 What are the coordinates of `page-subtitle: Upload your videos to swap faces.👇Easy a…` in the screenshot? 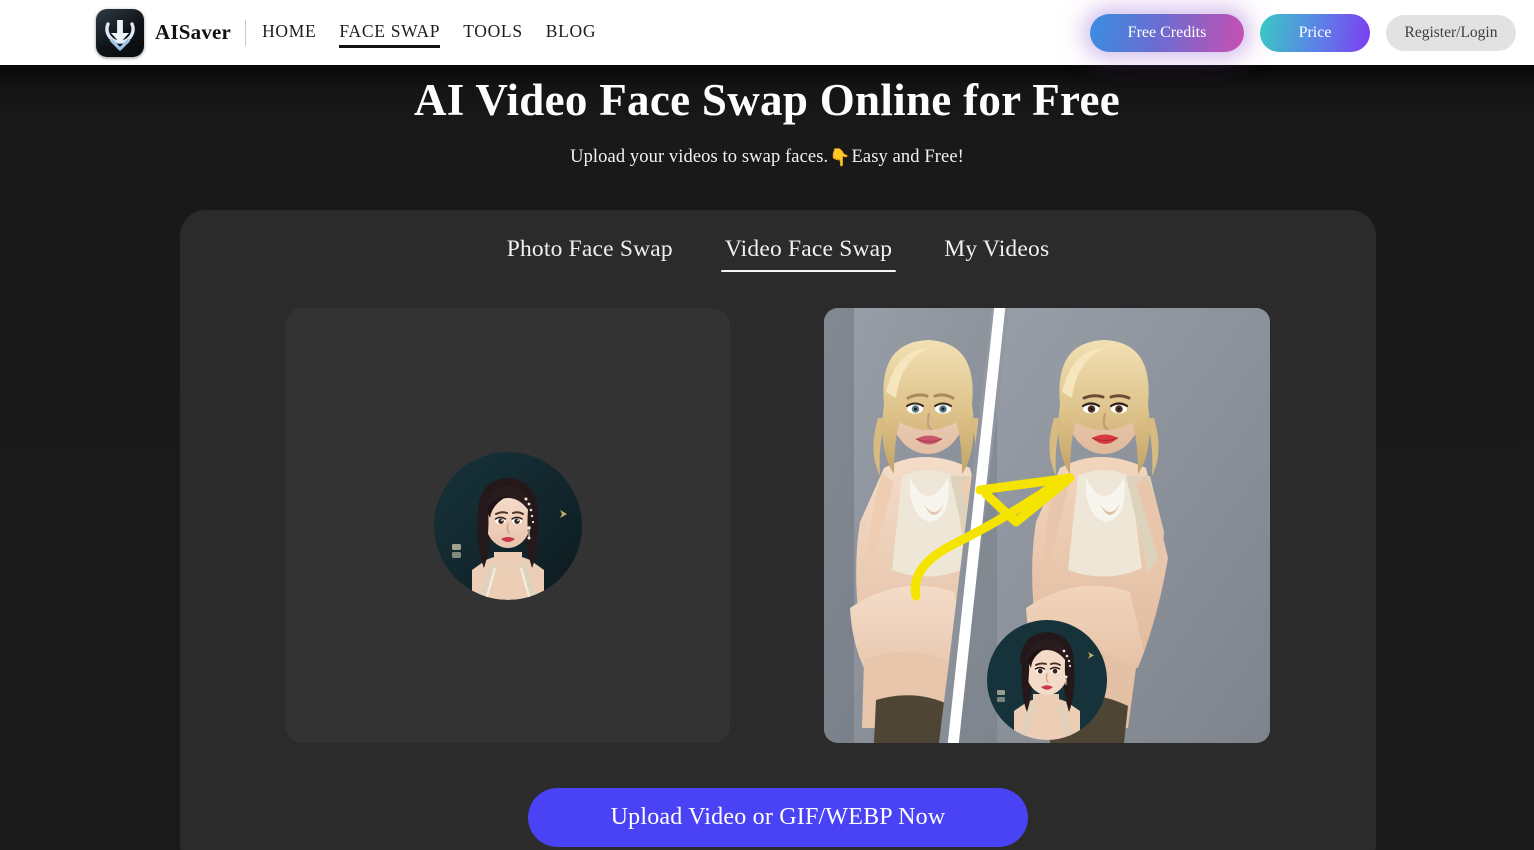 It's located at (767, 157).